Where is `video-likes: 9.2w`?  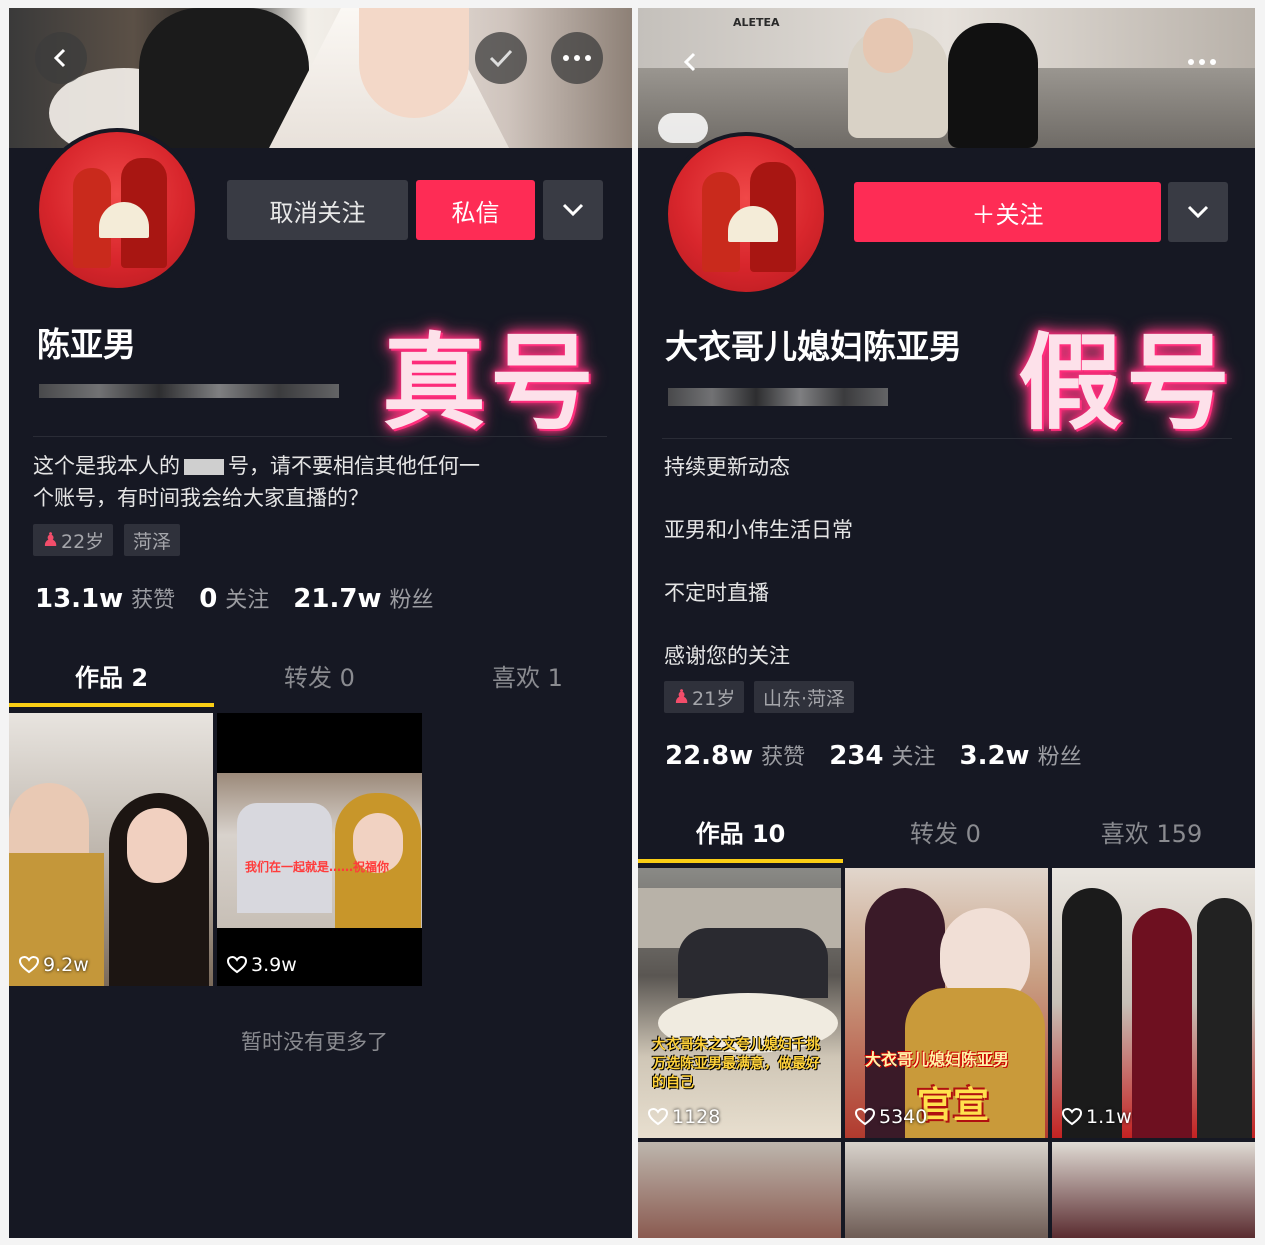 video-likes: 9.2w is located at coordinates (54, 965).